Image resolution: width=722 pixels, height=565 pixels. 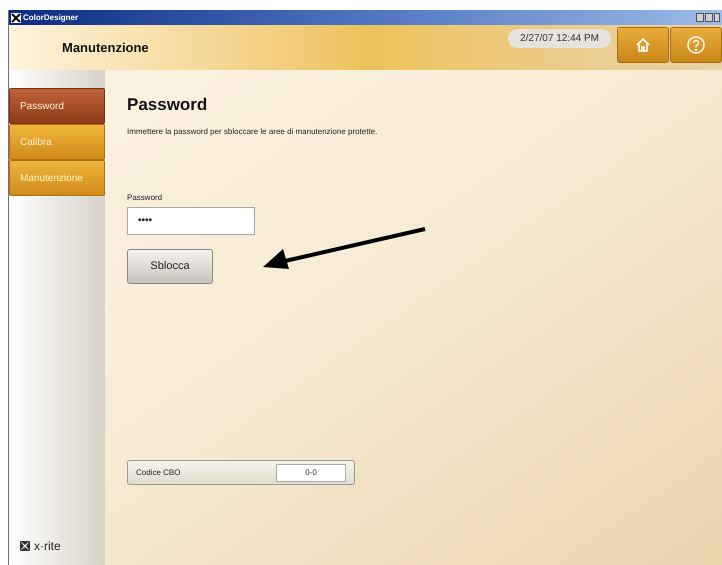 I want to click on help-icon, so click(x=696, y=45).